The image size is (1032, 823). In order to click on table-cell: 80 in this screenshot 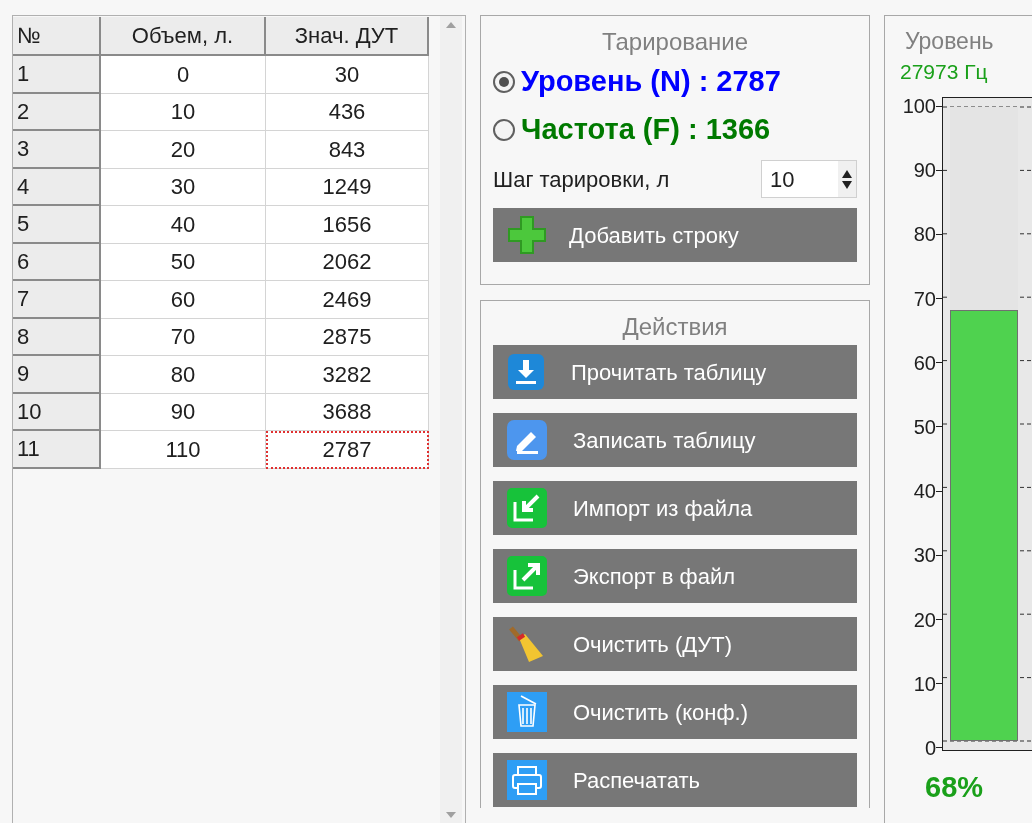, I will do `click(183, 375)`.